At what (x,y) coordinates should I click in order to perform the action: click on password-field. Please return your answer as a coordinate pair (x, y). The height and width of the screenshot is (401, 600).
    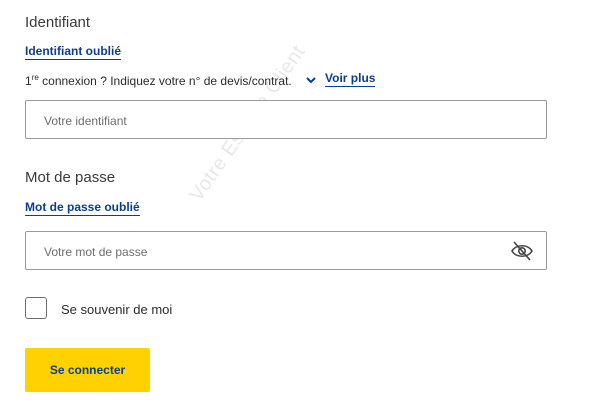
    Looking at the image, I should click on (286, 251).